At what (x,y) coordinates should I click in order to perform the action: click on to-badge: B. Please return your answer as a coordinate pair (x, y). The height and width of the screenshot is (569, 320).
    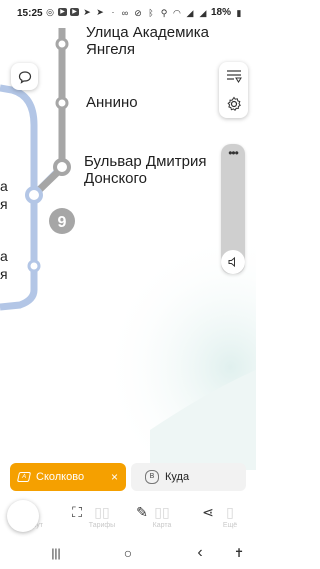
    Looking at the image, I should click on (152, 477).